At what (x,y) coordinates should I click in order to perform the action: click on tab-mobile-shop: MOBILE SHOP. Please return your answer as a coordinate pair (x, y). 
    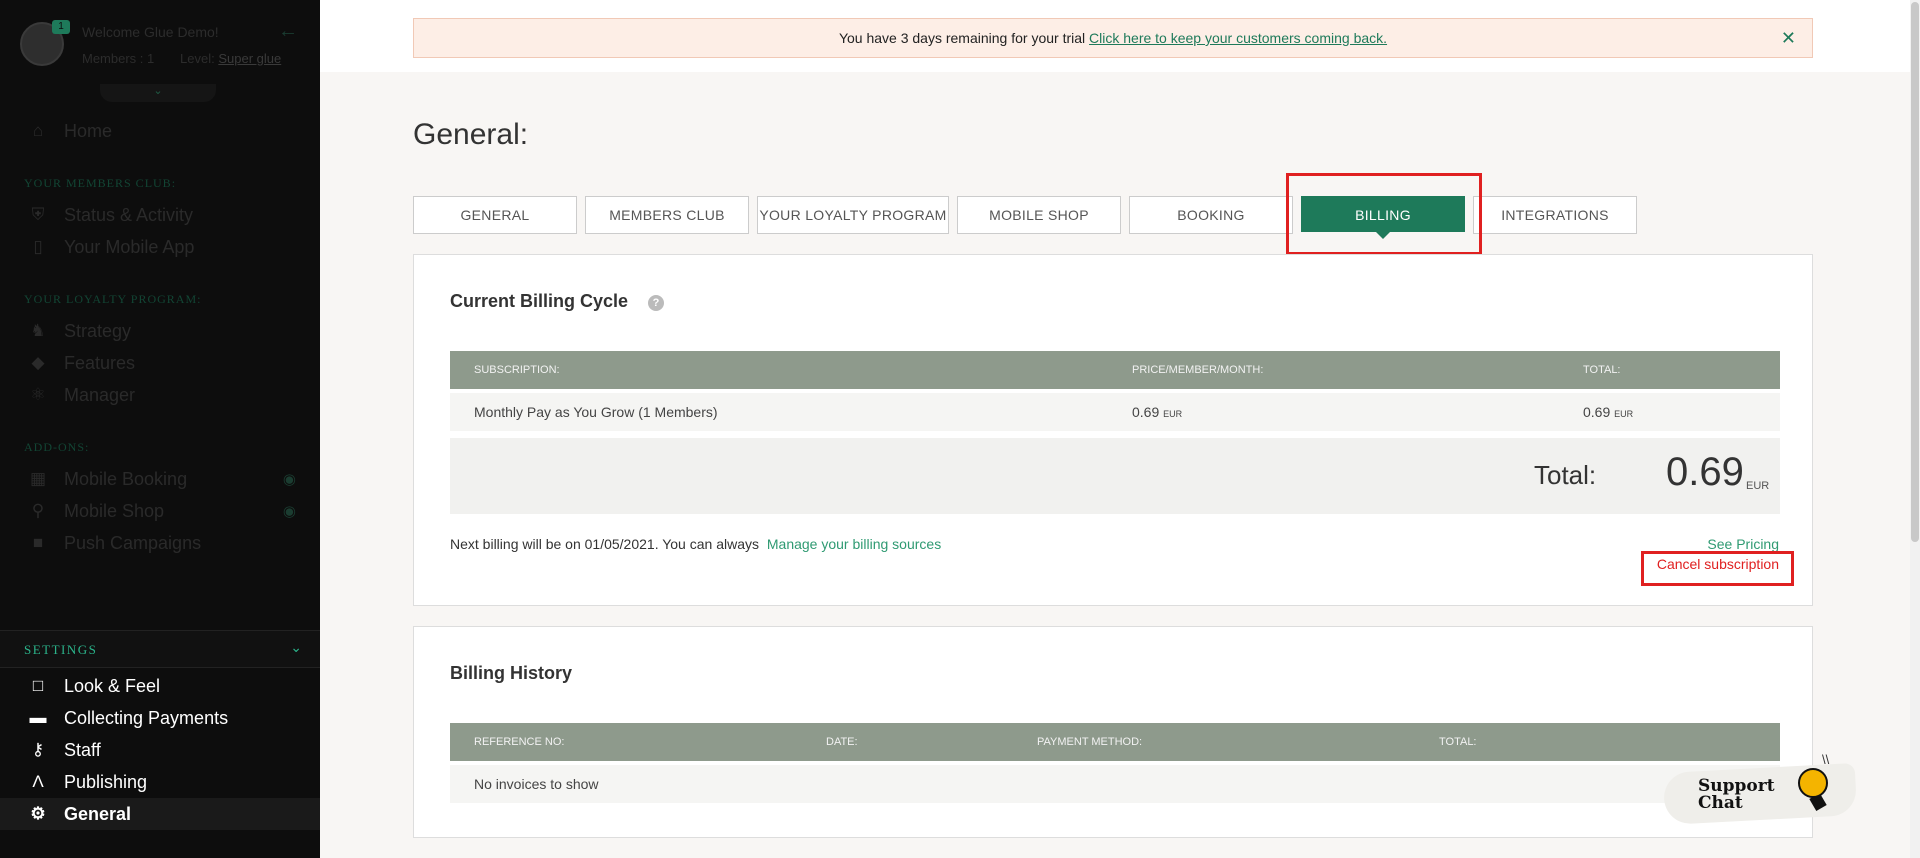
    Looking at the image, I should click on (1039, 215).